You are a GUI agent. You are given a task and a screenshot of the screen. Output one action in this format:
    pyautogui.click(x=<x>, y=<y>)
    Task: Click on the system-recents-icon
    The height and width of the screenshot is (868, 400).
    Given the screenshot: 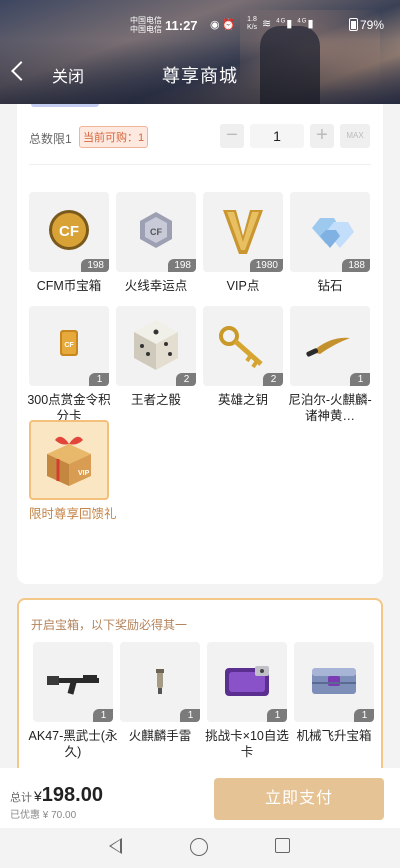 What is the action you would take?
    pyautogui.click(x=282, y=845)
    